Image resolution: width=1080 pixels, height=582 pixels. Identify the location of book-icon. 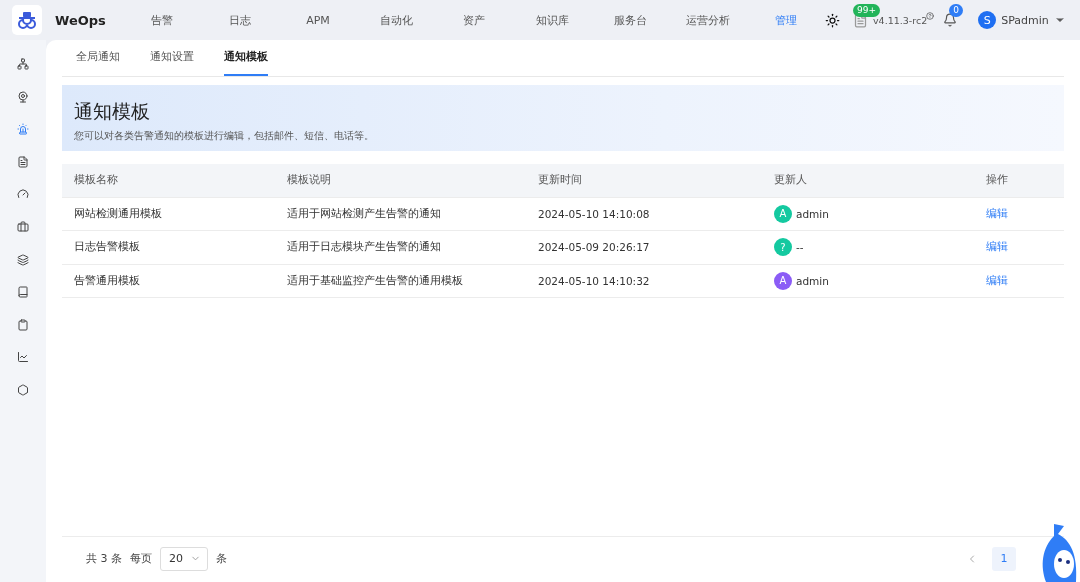
(23, 292).